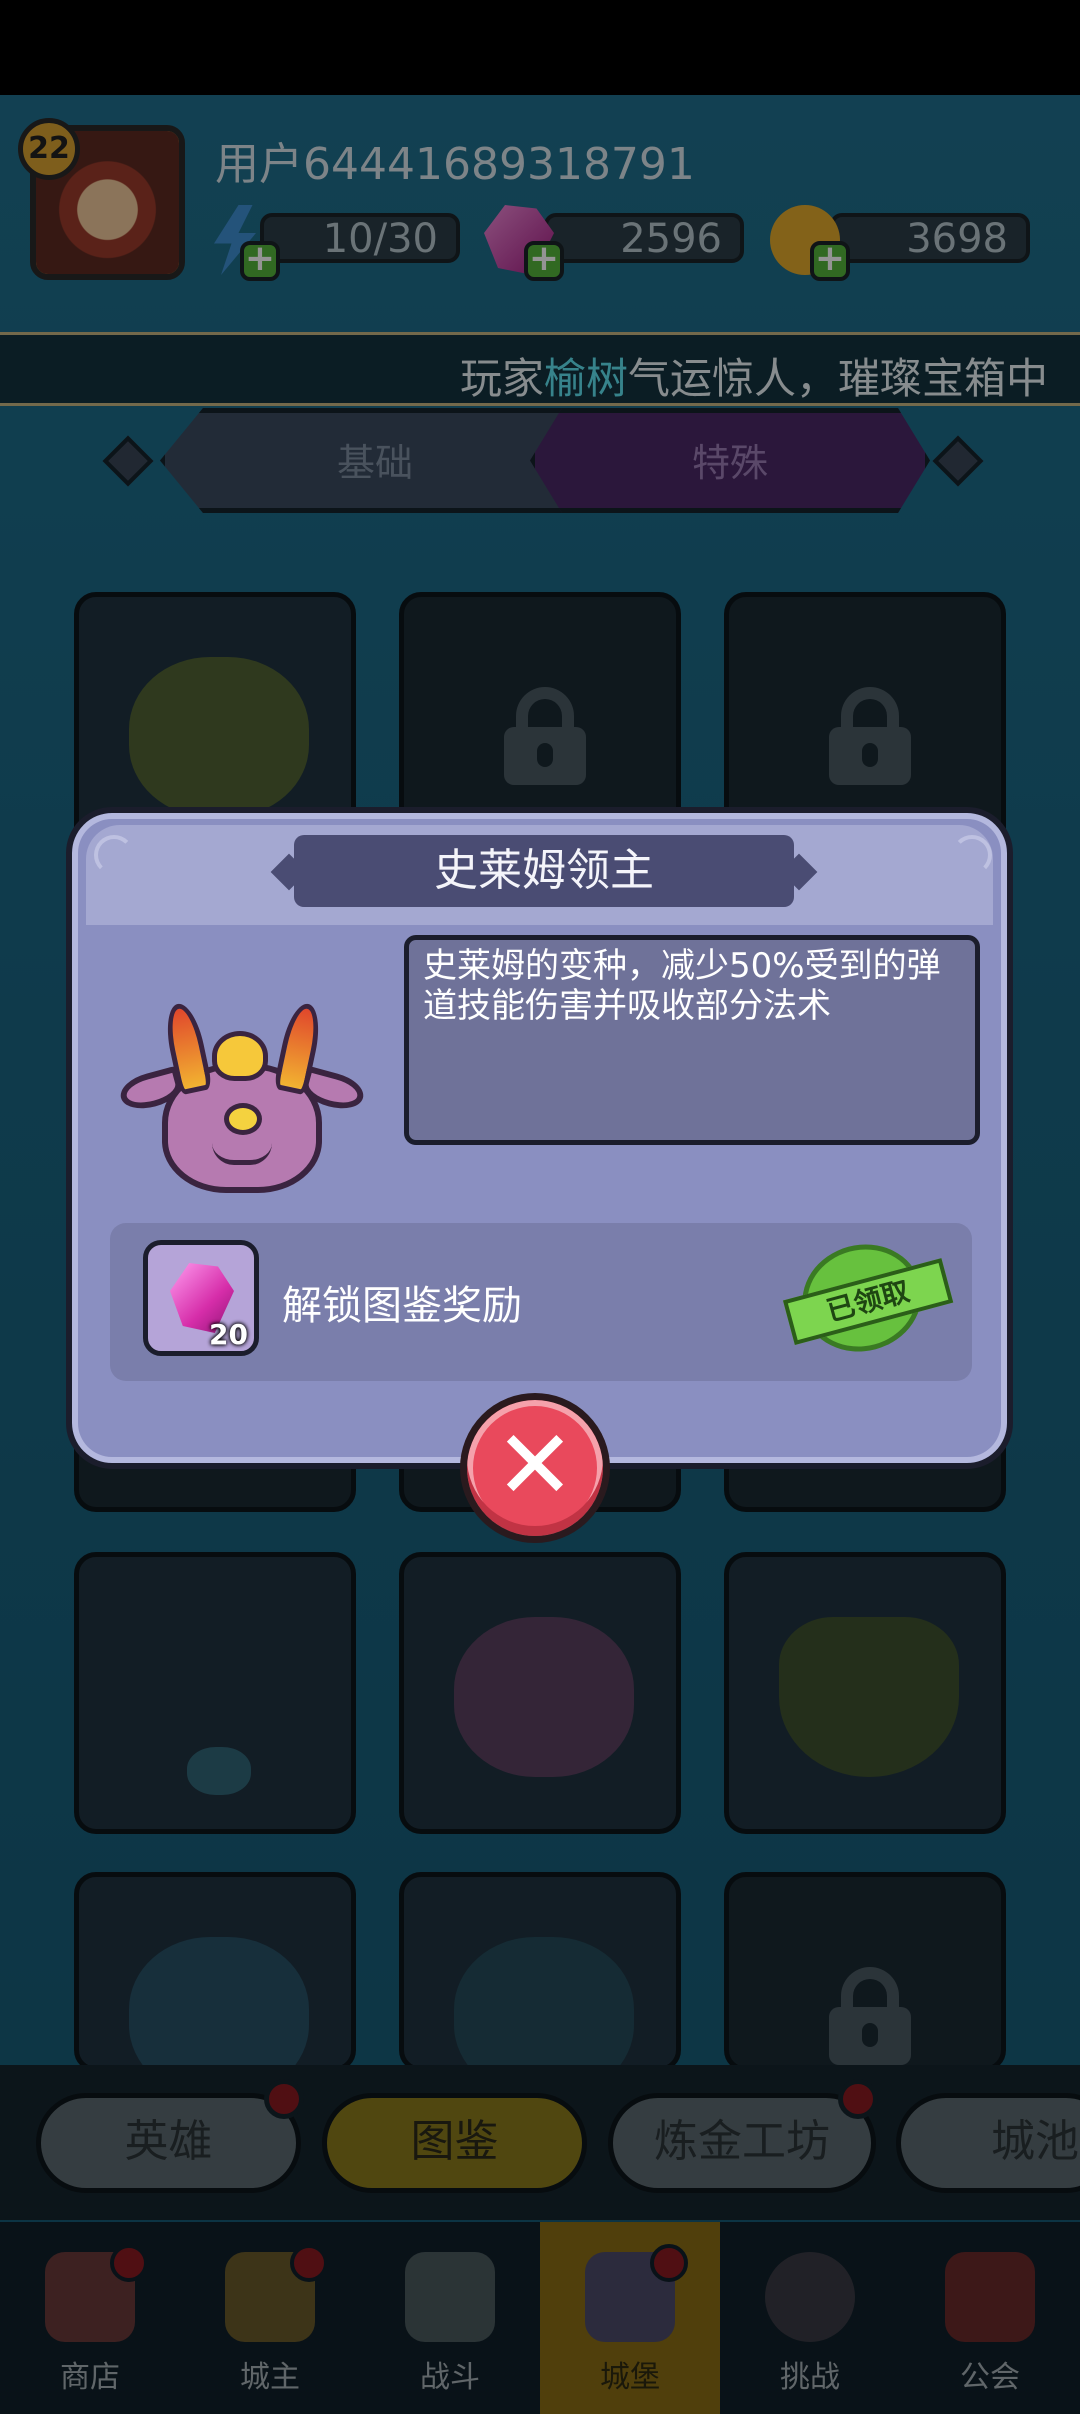  I want to click on close-button: ✕, so click(535, 1468).